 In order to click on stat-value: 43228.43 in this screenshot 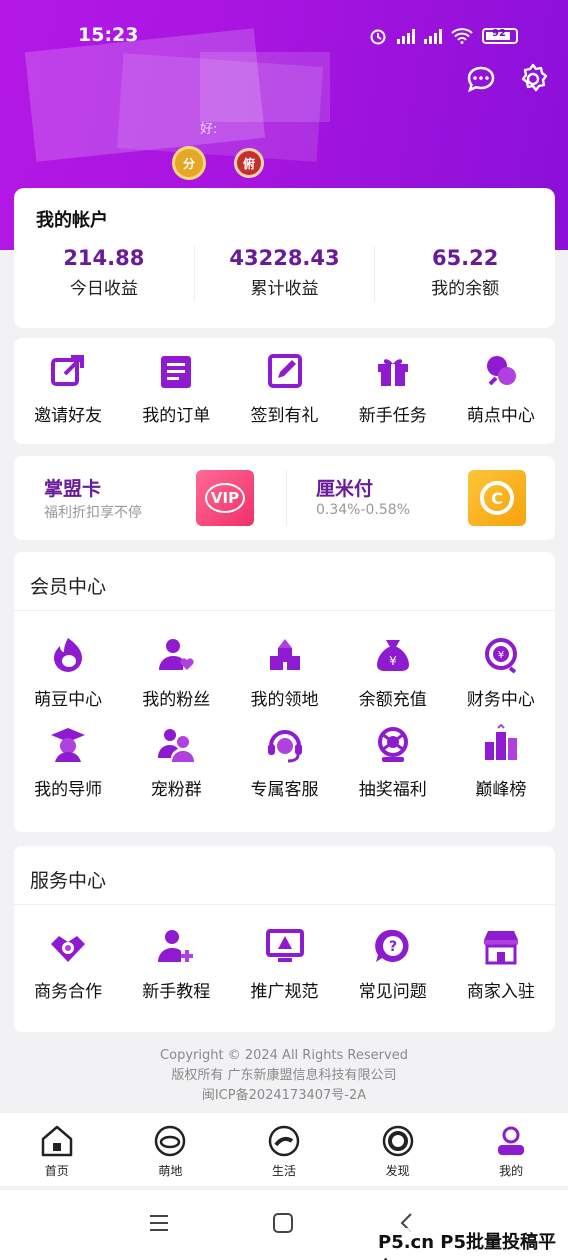, I will do `click(284, 258)`.